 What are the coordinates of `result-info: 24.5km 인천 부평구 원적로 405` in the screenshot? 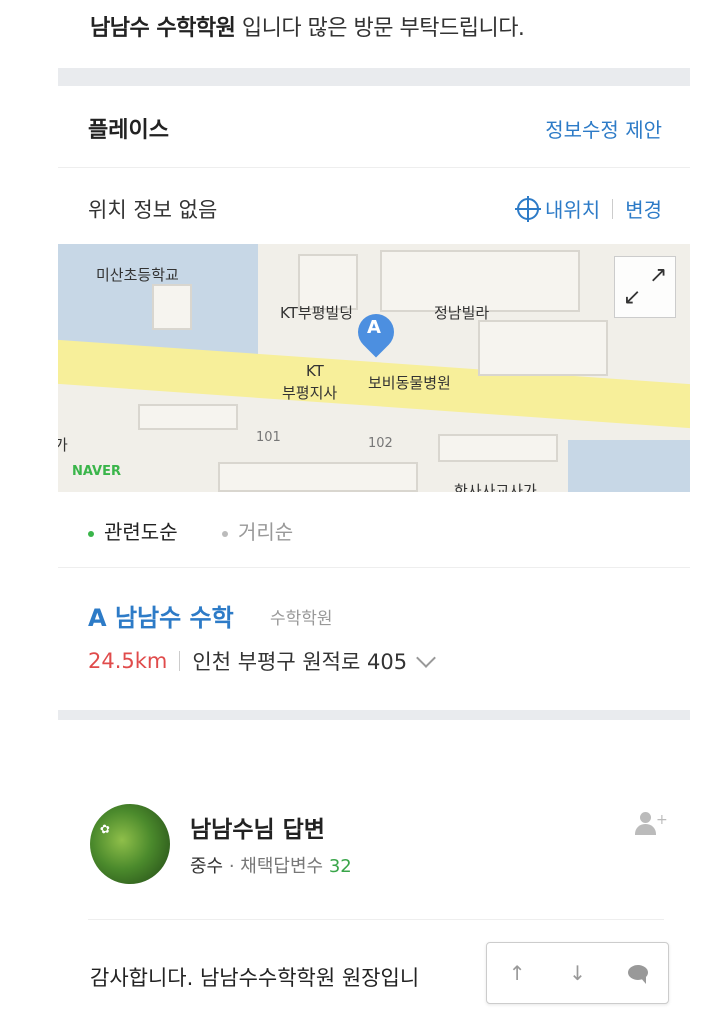 It's located at (262, 661).